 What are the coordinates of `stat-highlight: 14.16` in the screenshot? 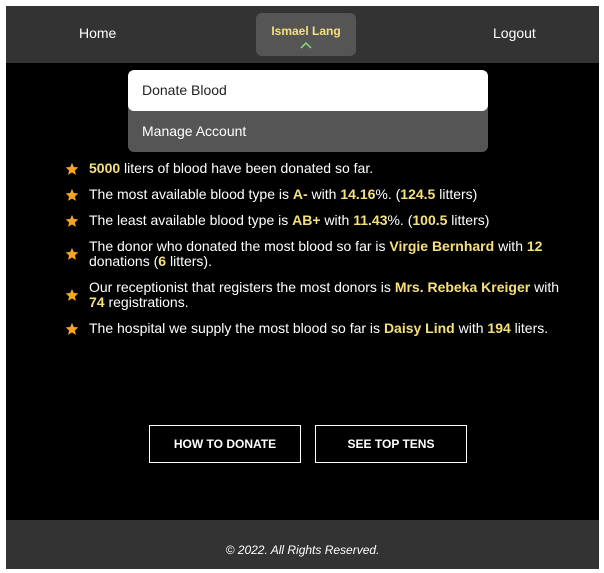 It's located at (358, 194).